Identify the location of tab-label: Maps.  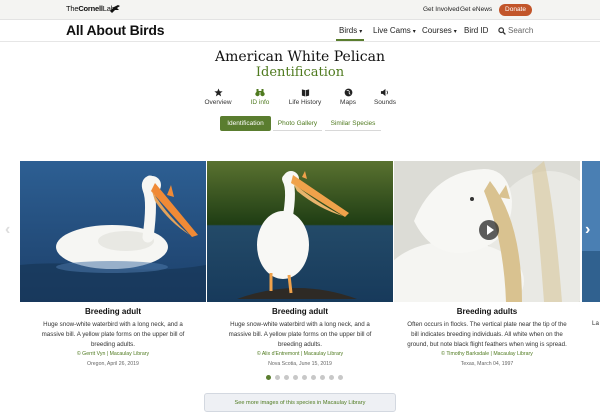
(348, 102).